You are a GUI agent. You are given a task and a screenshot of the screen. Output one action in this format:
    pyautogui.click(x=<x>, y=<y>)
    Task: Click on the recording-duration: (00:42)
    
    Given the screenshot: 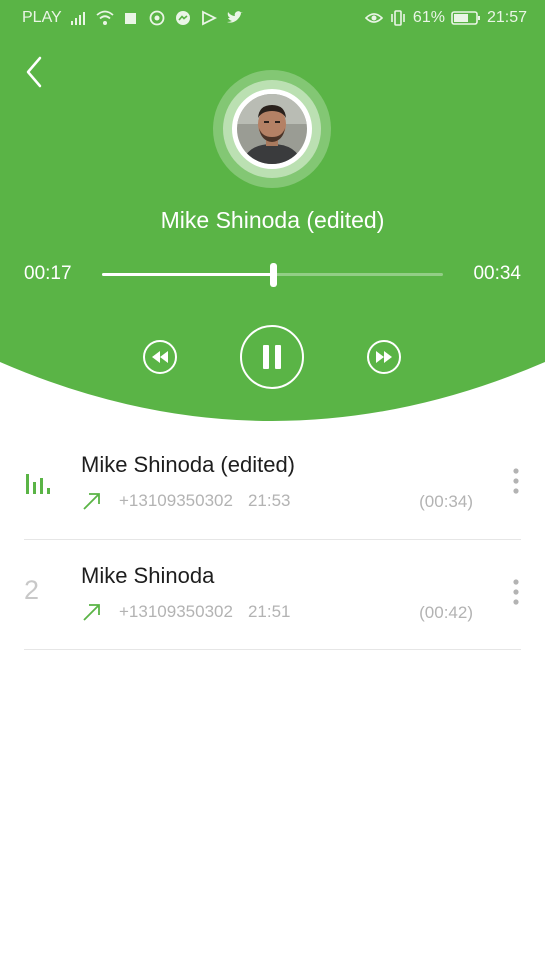 What is the action you would take?
    pyautogui.click(x=446, y=612)
    